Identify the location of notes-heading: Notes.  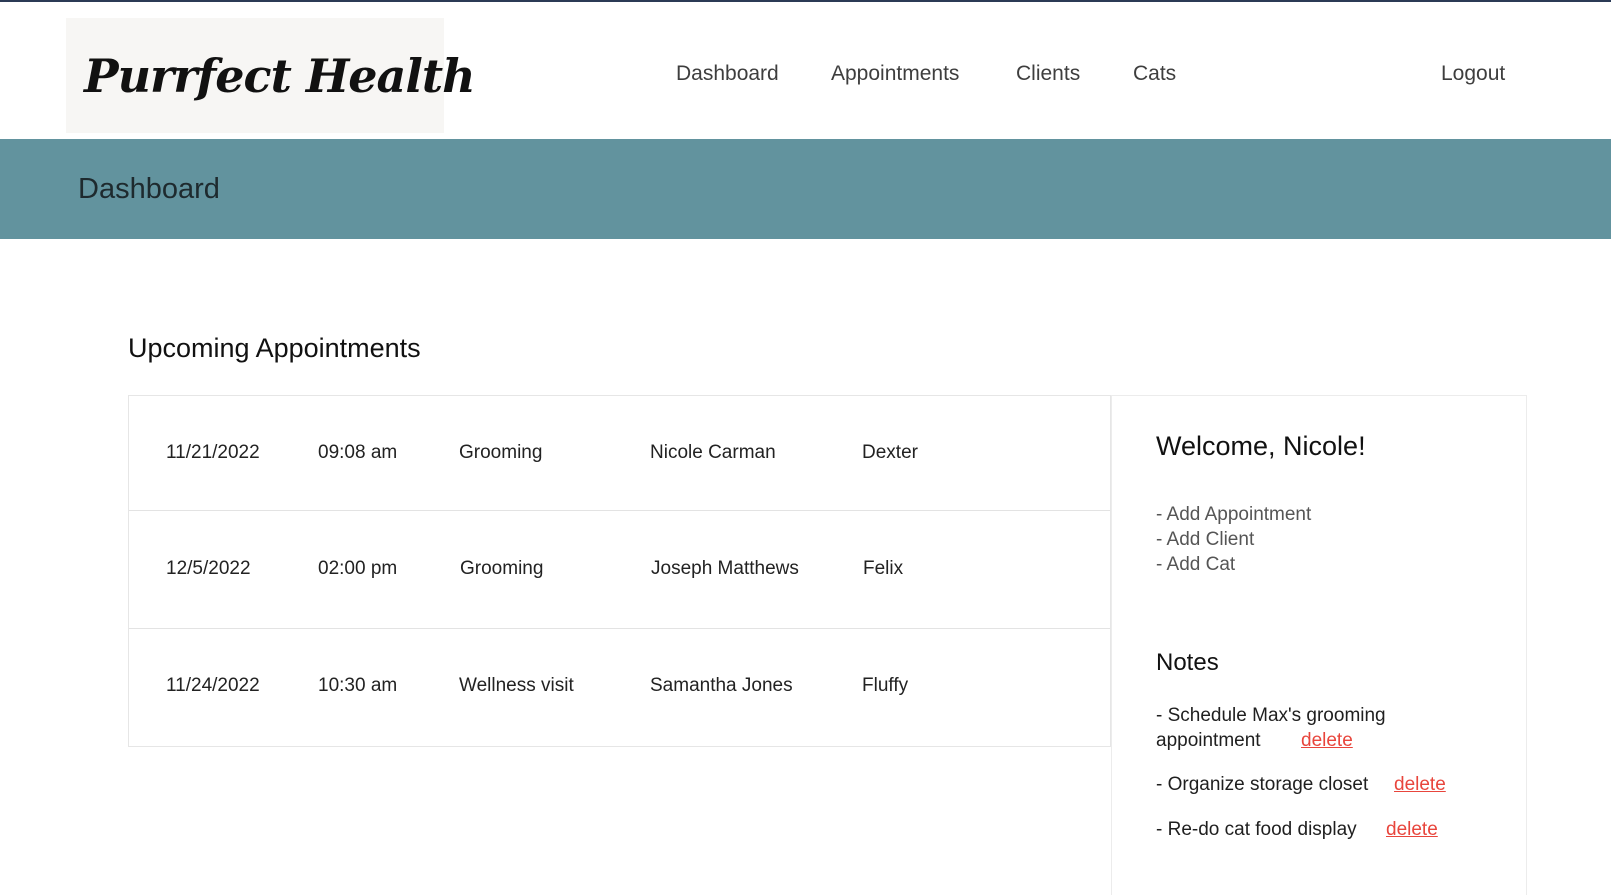
(1187, 662).